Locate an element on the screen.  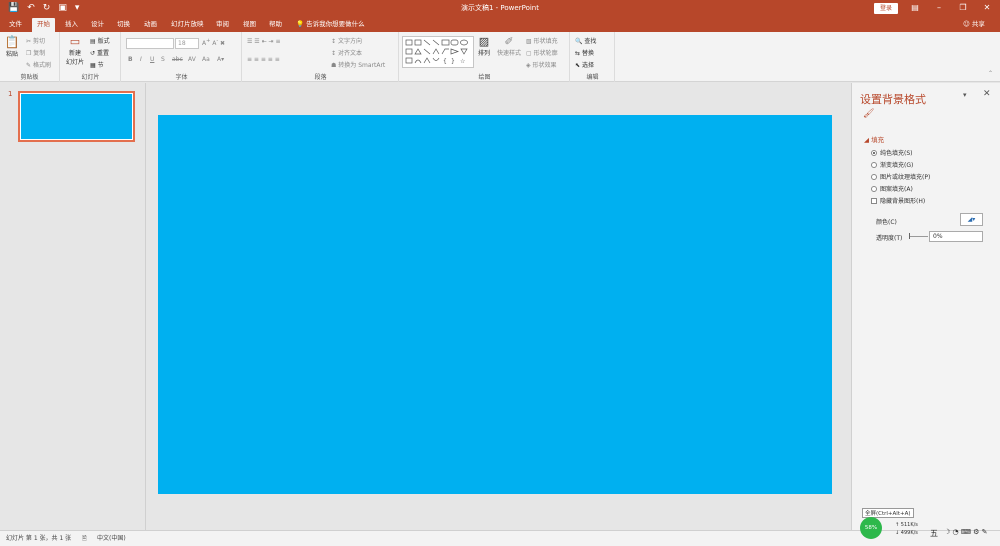
tab-transitions: 切换 is located at coordinates (123, 25).